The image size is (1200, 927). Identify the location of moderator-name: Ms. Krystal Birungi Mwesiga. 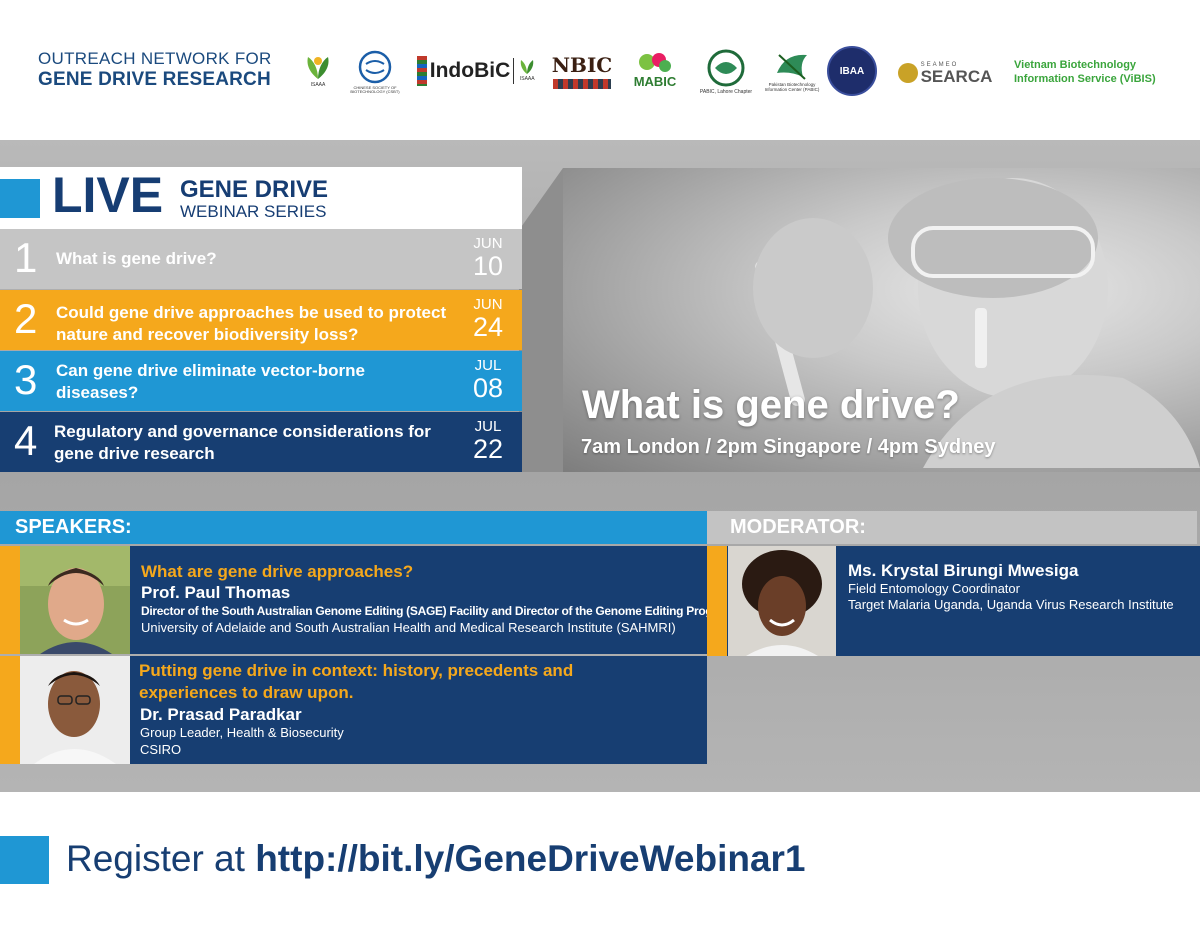
(963, 570).